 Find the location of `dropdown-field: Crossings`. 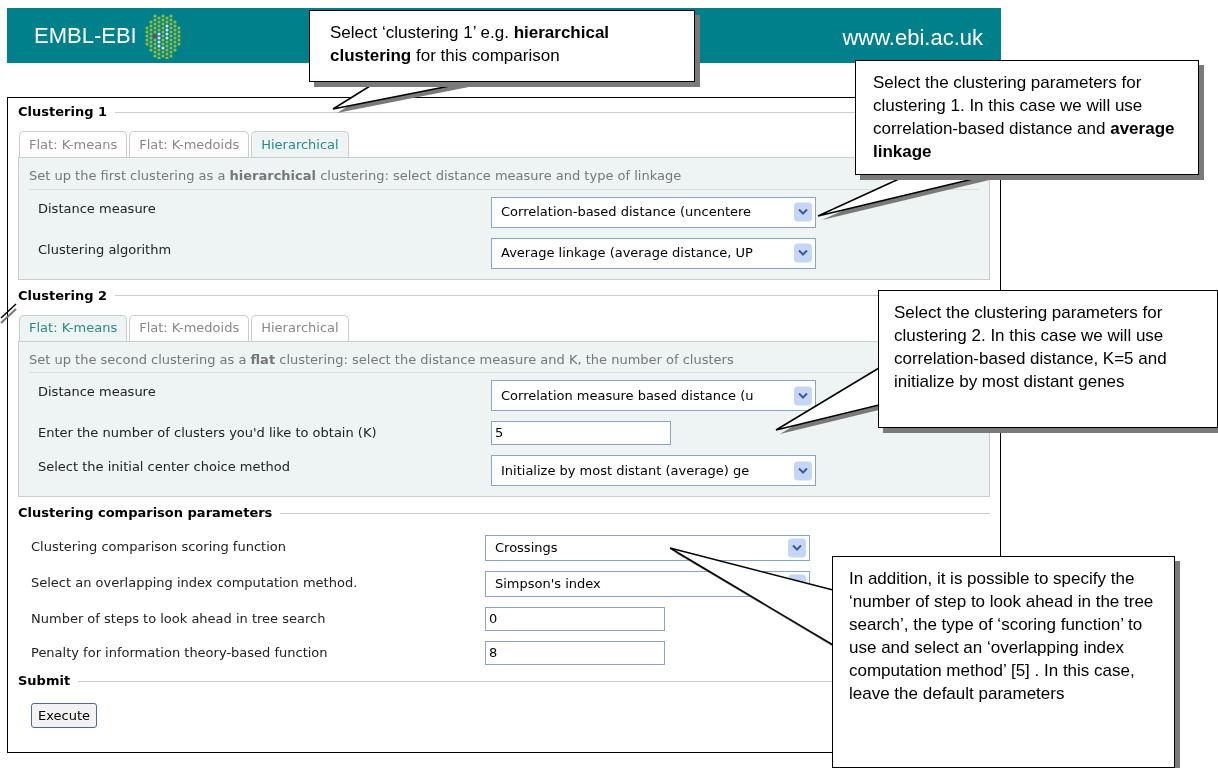

dropdown-field: Crossings is located at coordinates (647, 548).